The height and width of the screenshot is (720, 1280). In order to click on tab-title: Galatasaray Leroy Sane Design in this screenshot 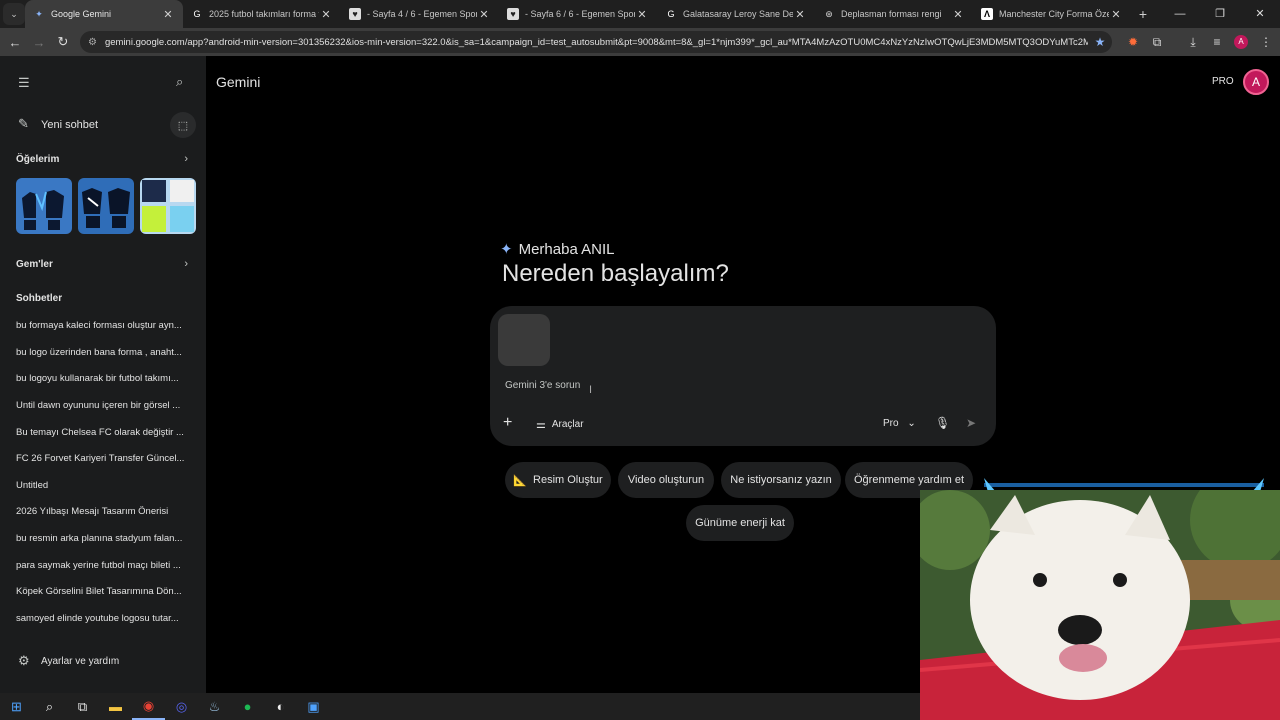, I will do `click(738, 14)`.